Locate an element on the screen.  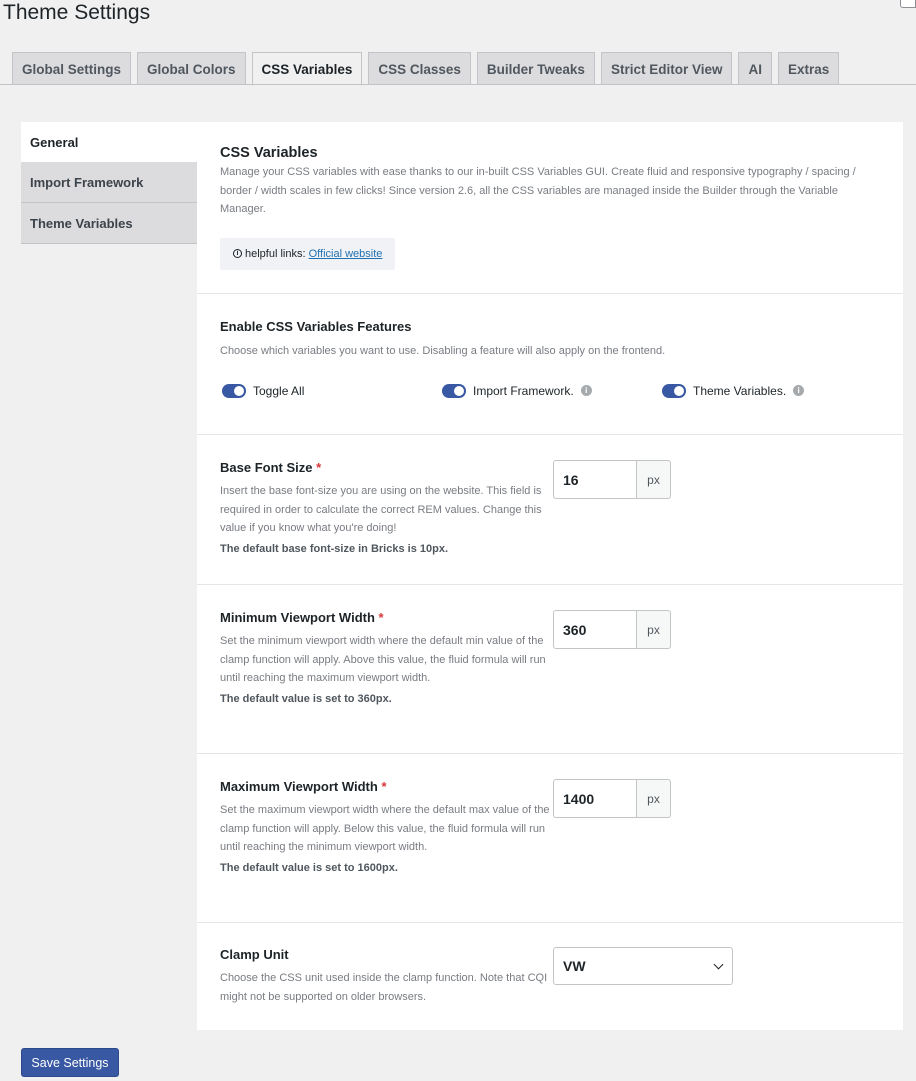
tabs-divider is located at coordinates (458, 84).